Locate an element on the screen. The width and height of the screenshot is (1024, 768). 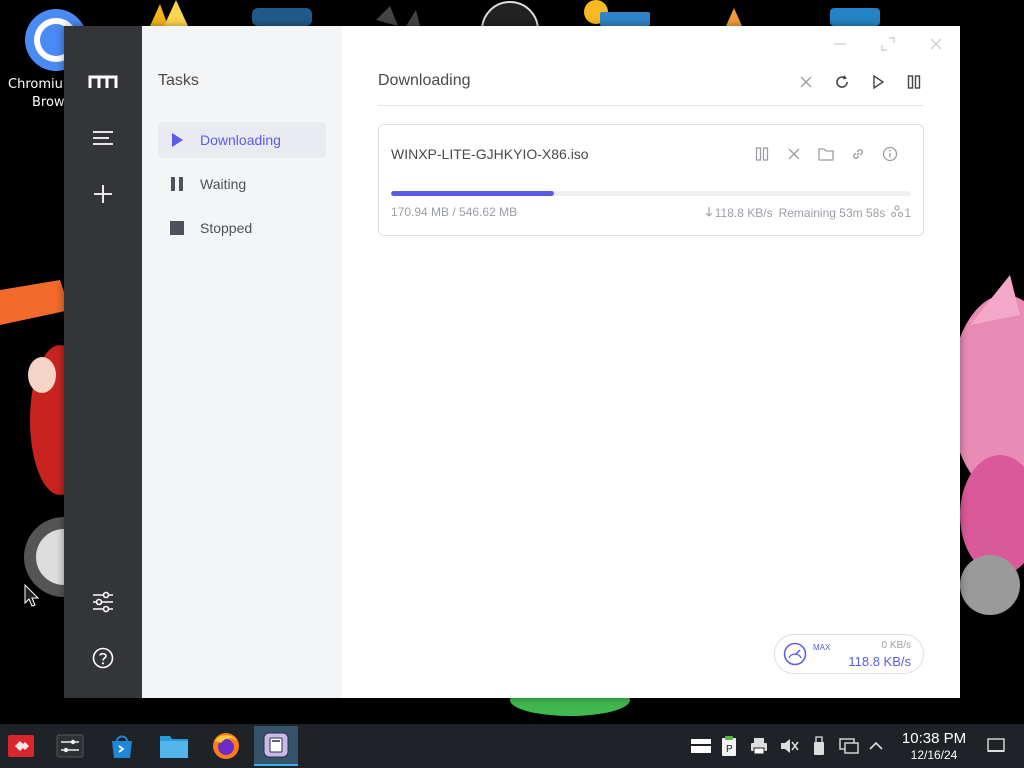
wallpaper-shape-left-red is located at coordinates (55, 420).